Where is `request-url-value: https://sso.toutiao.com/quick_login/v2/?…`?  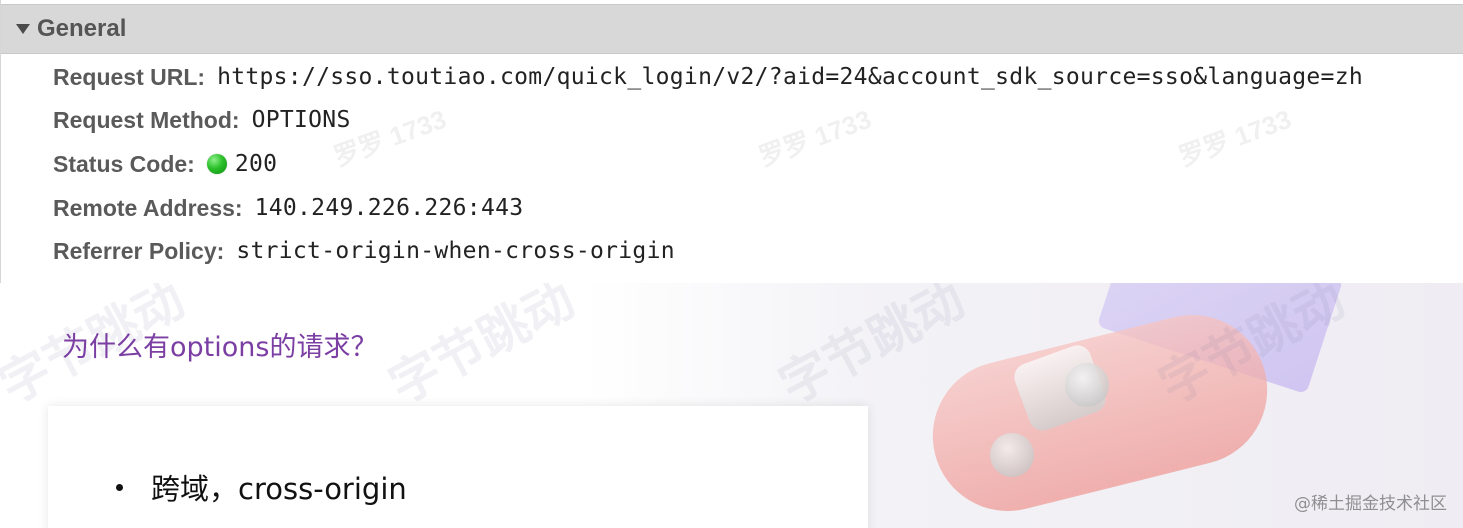 request-url-value: https://sso.toutiao.com/quick_login/v2/?… is located at coordinates (790, 77).